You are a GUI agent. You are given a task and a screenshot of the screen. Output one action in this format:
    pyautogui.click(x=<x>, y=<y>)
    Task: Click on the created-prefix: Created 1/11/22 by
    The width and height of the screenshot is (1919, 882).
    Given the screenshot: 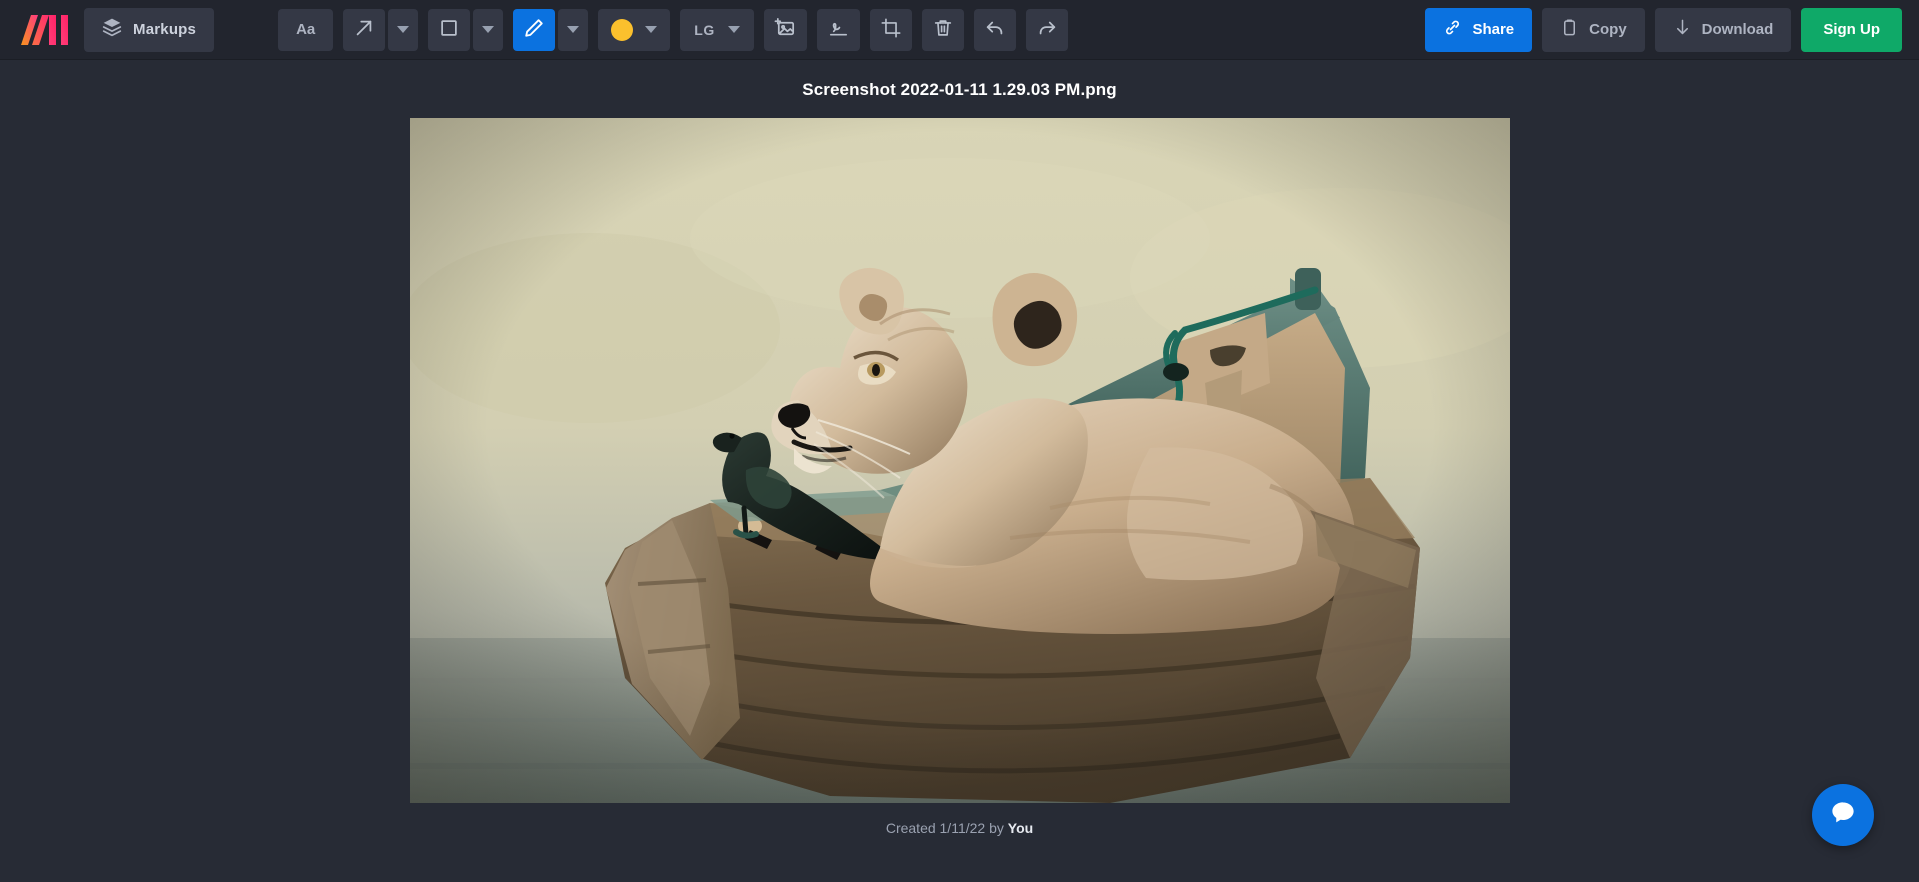 What is the action you would take?
    pyautogui.click(x=946, y=828)
    